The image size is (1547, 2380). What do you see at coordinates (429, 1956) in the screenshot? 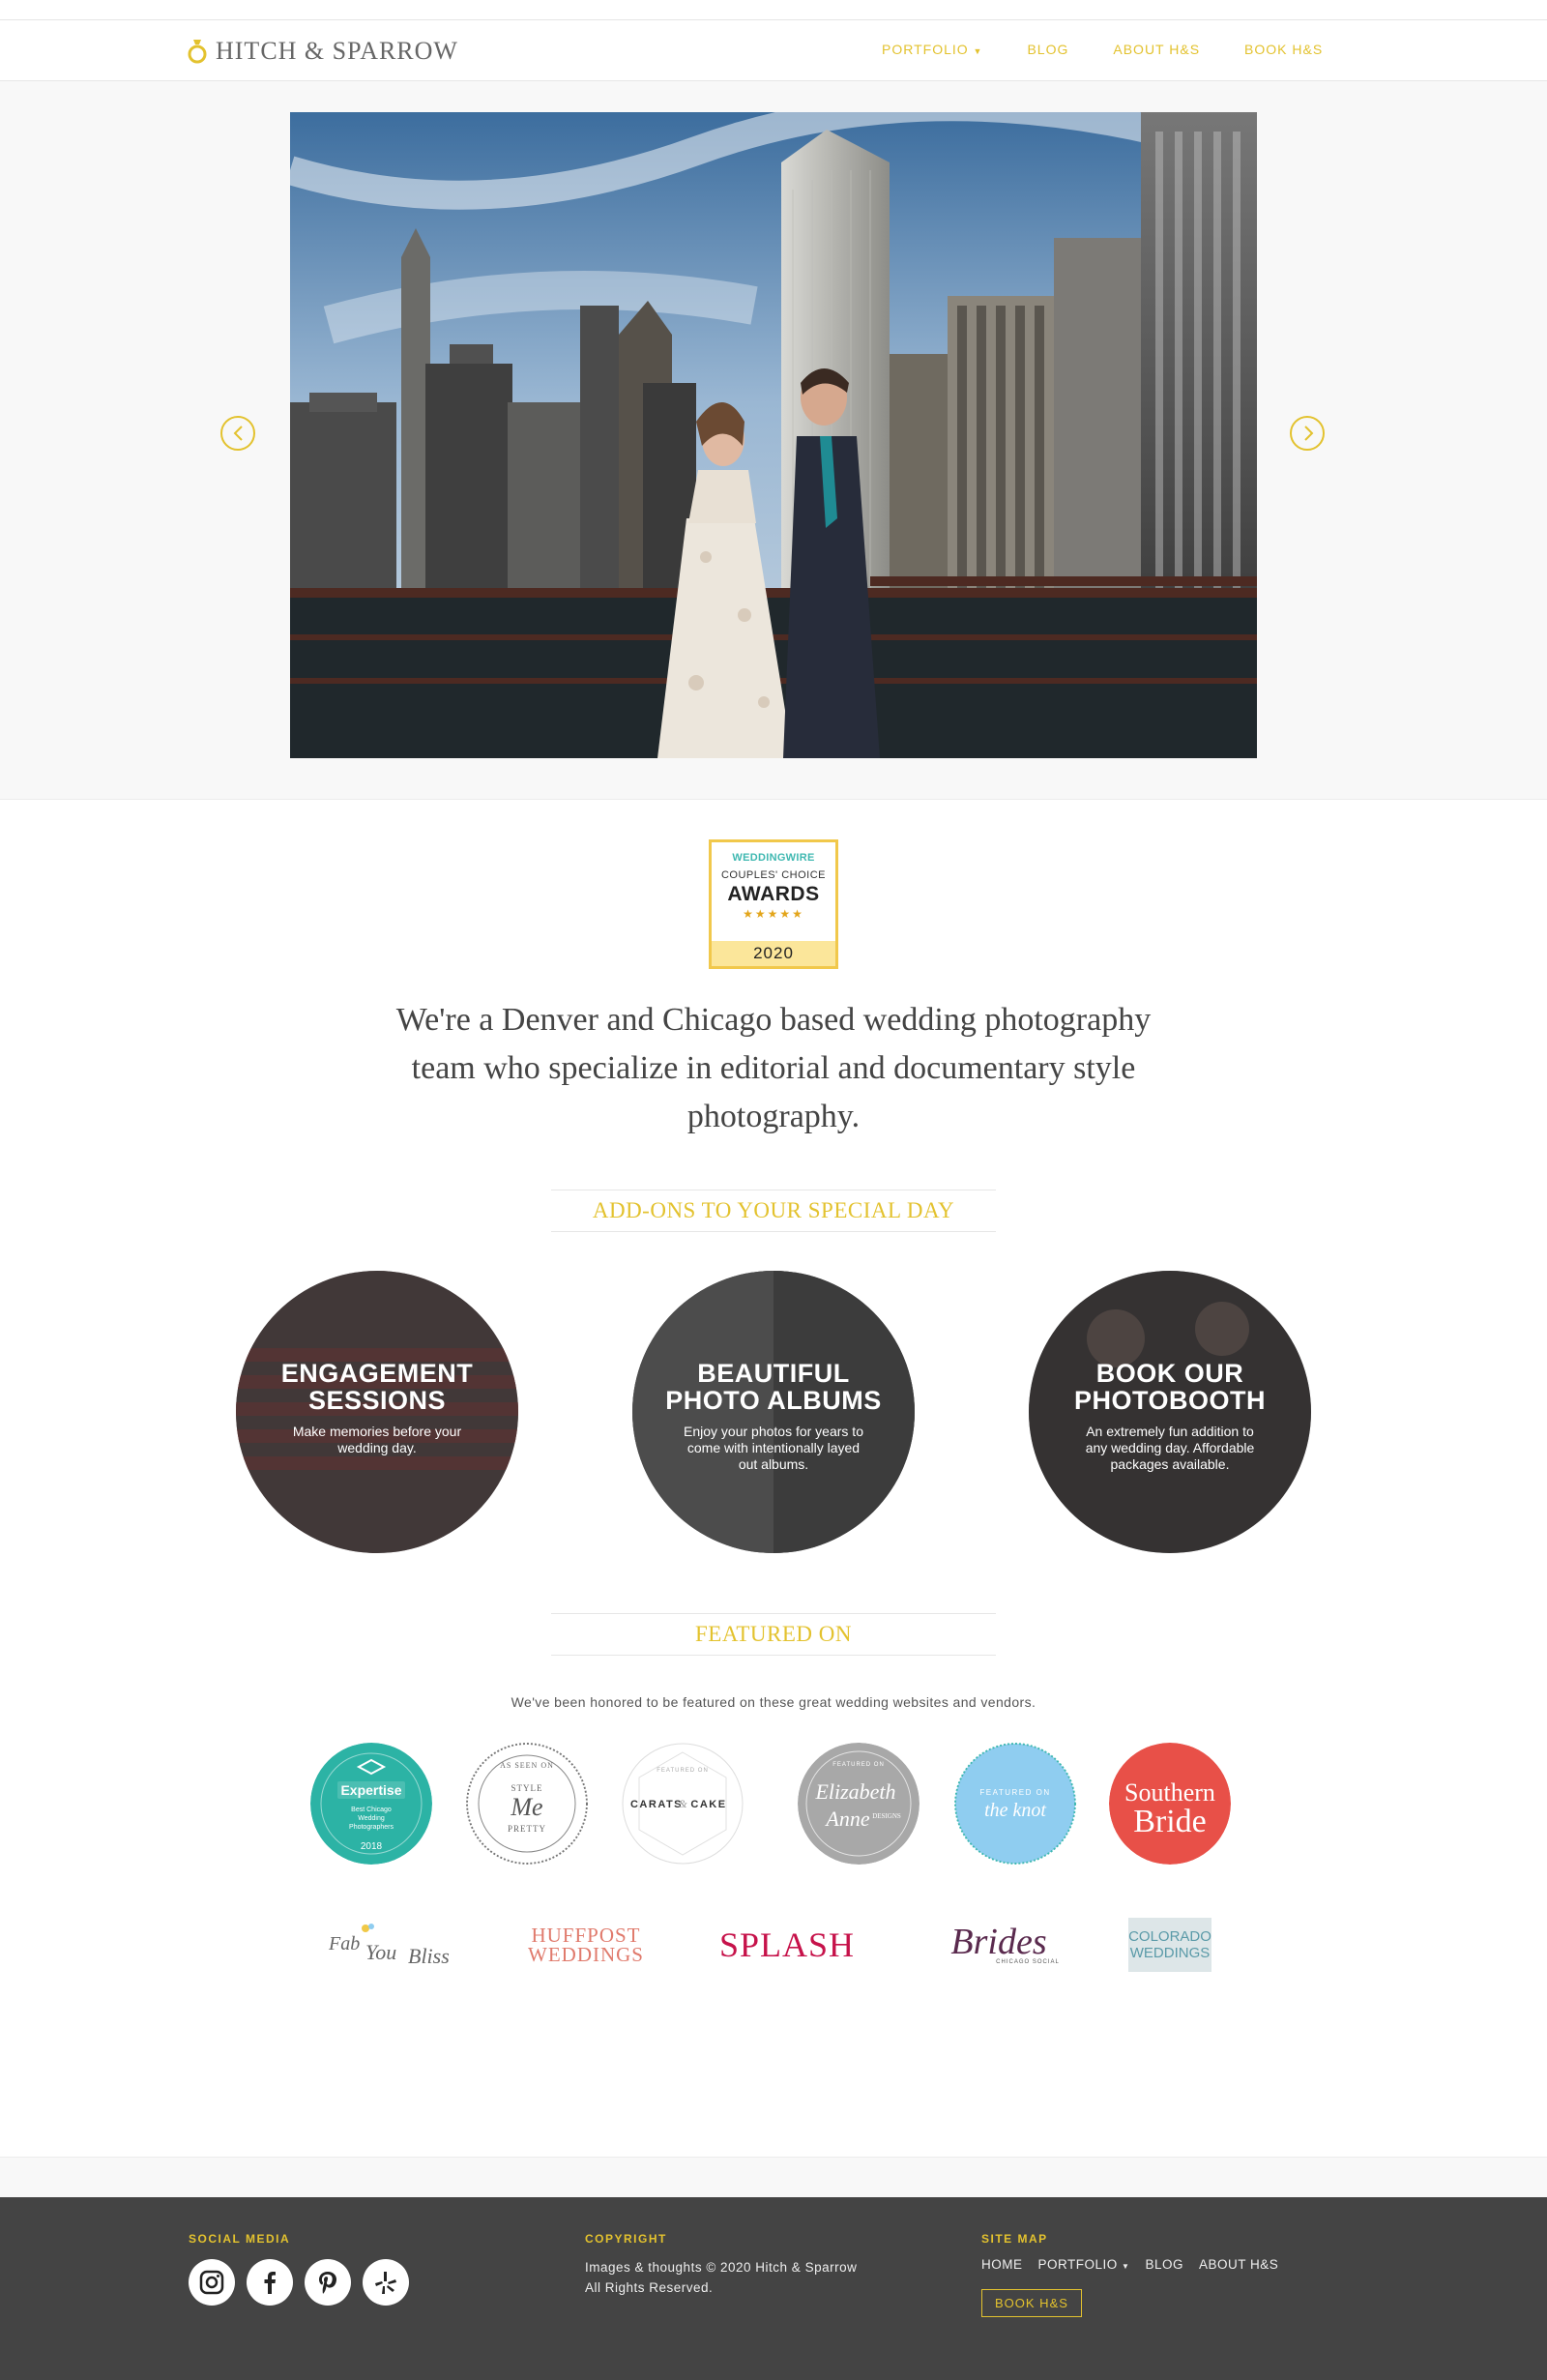
I see `vendor-fyb-line3: Bliss` at bounding box center [429, 1956].